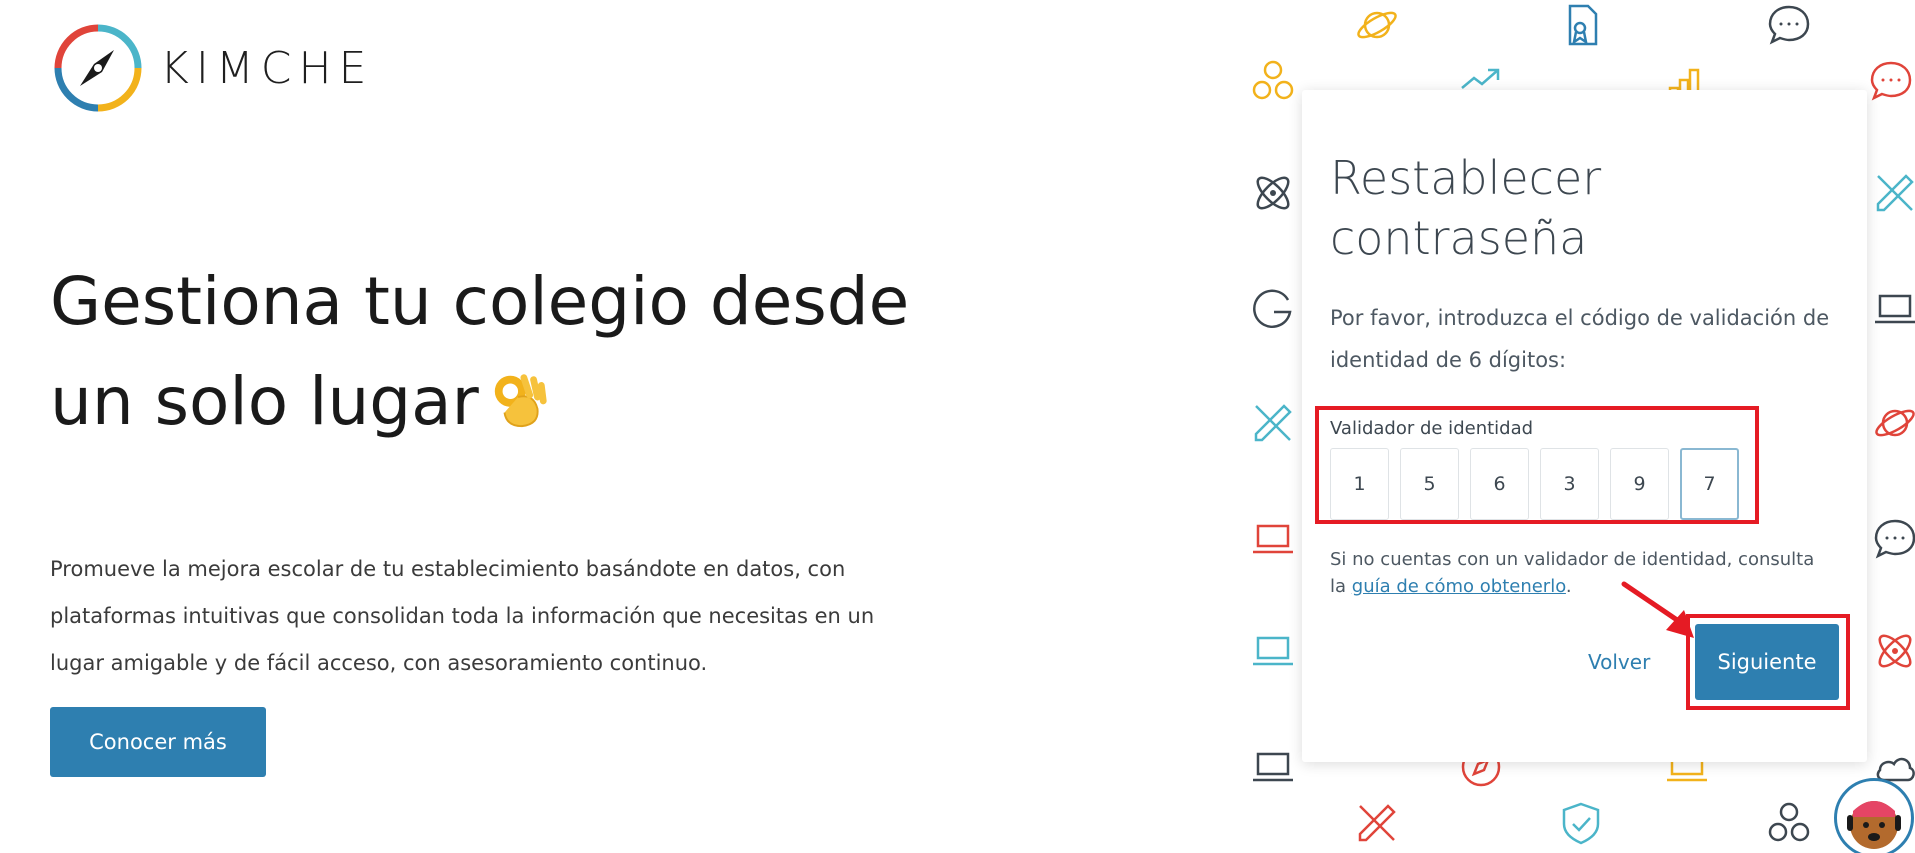 This screenshot has width=1915, height=853. What do you see at coordinates (158, 742) in the screenshot?
I see `conocer-mas-button: Conocer más` at bounding box center [158, 742].